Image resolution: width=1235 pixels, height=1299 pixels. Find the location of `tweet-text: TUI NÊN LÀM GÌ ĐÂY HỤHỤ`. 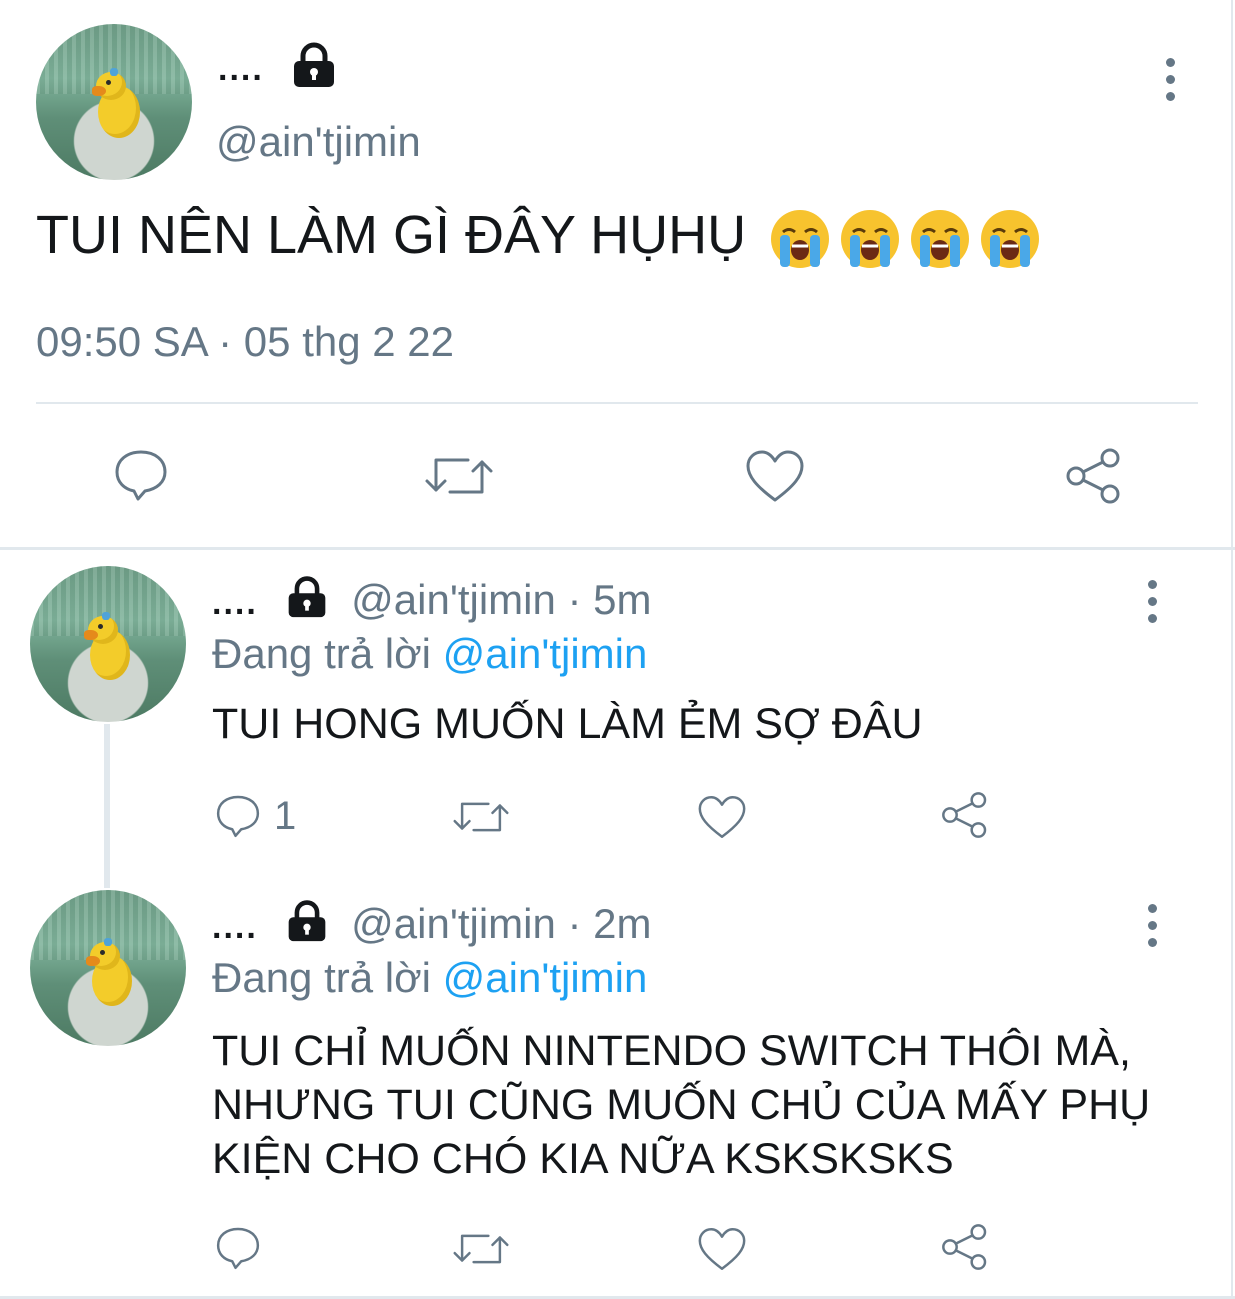

tweet-text: TUI NÊN LÀM GÌ ĐÂY HỤHỤ is located at coordinates (538, 237).